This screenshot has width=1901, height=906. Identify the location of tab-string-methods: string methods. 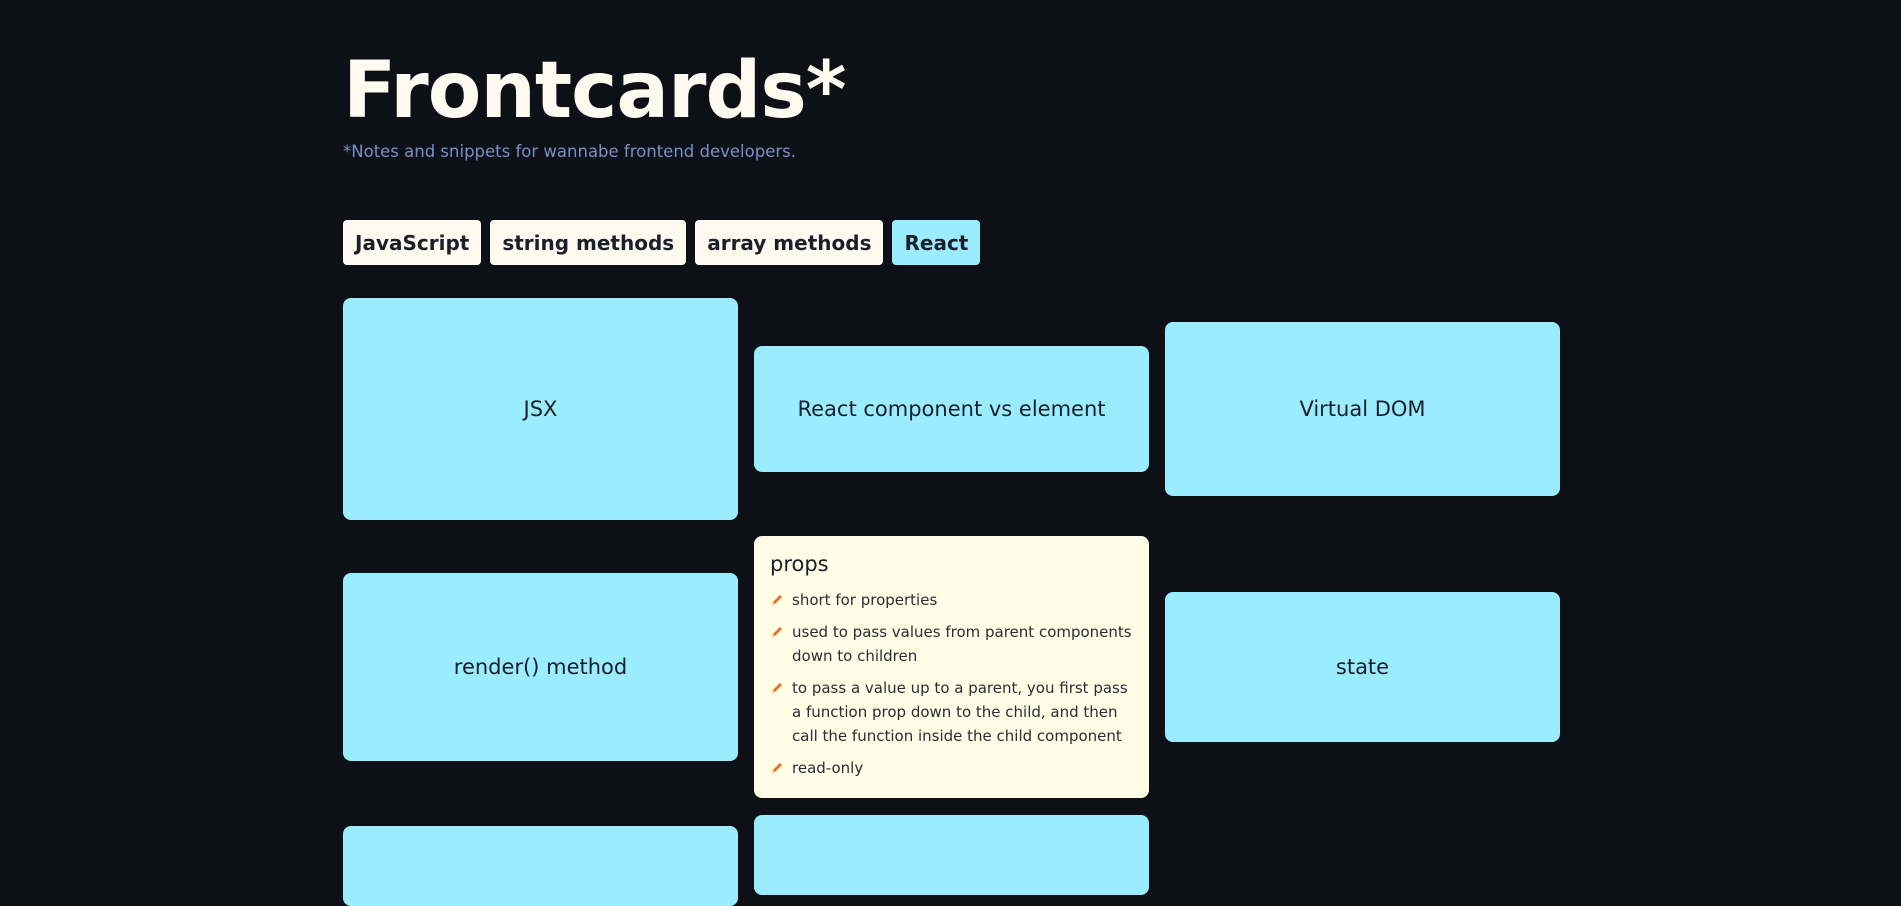
(588, 242).